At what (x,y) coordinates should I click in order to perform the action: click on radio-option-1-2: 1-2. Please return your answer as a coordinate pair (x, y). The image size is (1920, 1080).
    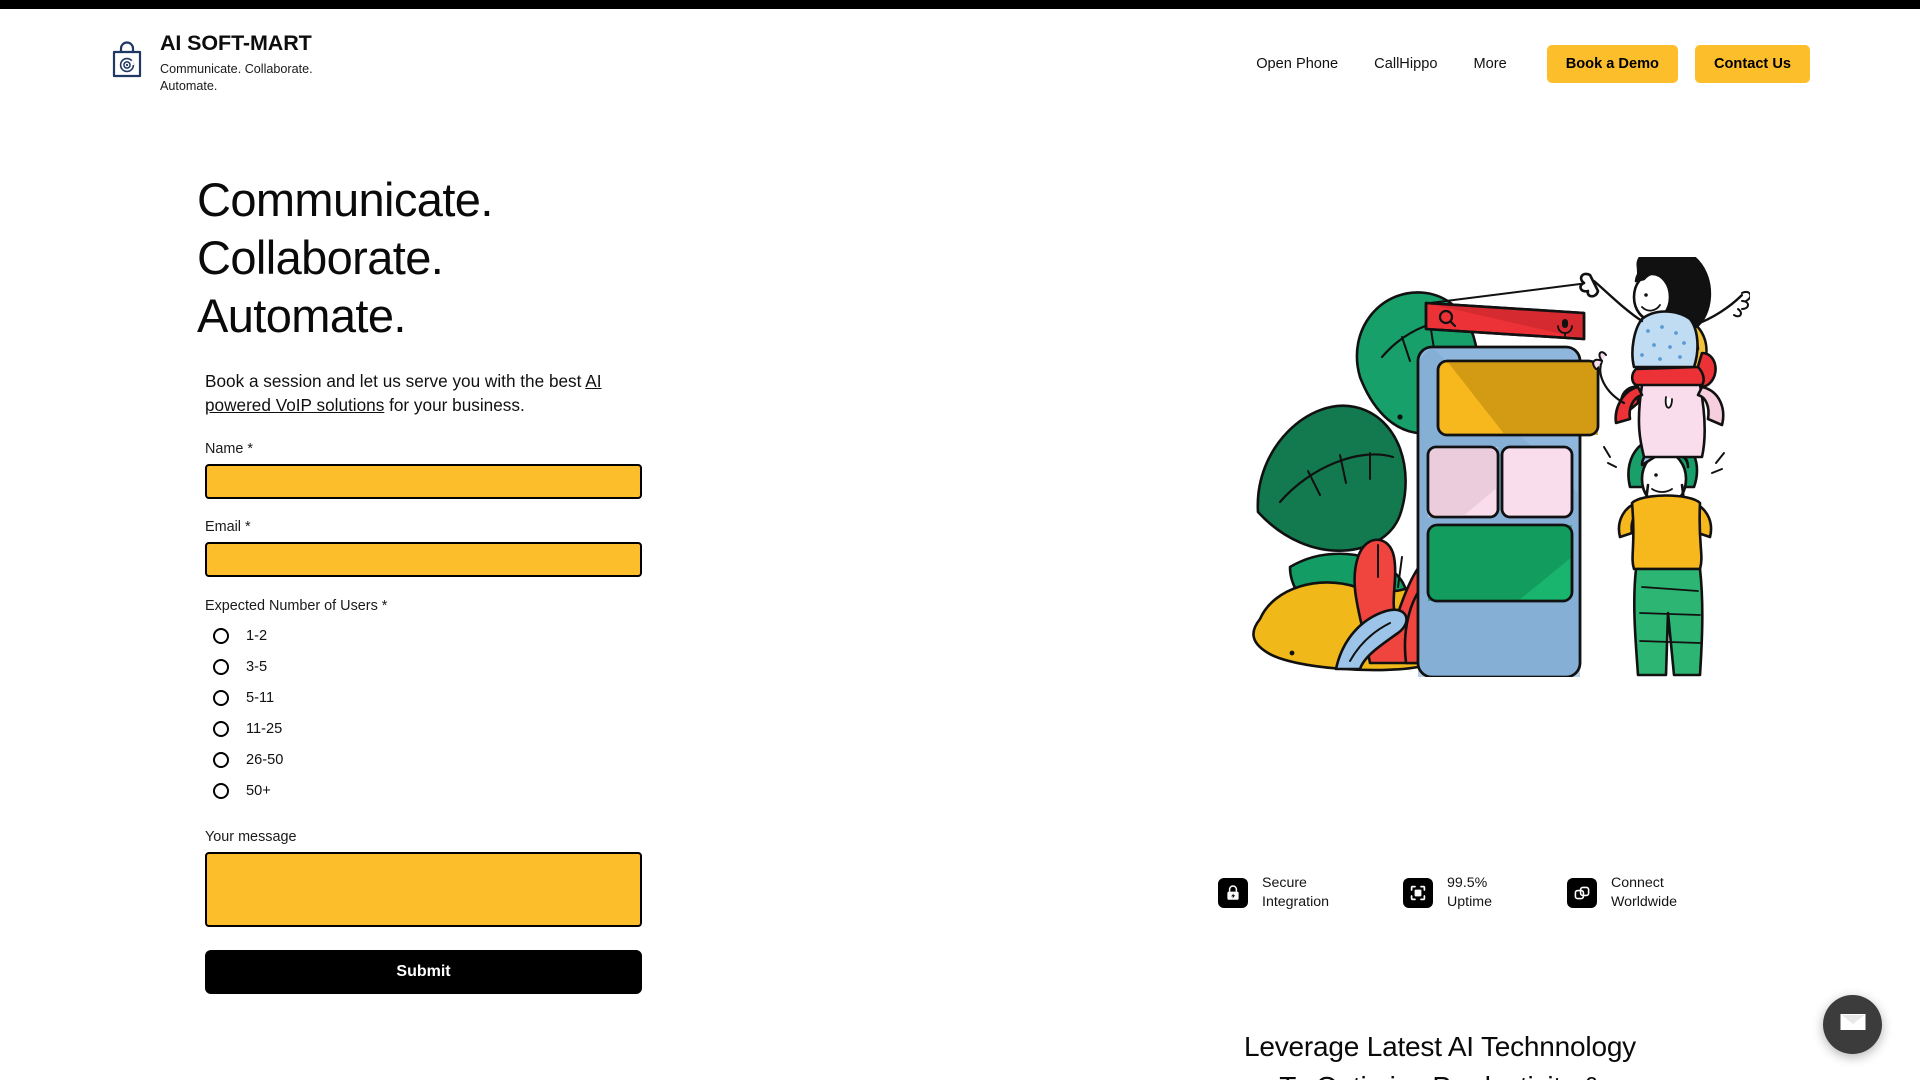
    Looking at the image, I should click on (423, 636).